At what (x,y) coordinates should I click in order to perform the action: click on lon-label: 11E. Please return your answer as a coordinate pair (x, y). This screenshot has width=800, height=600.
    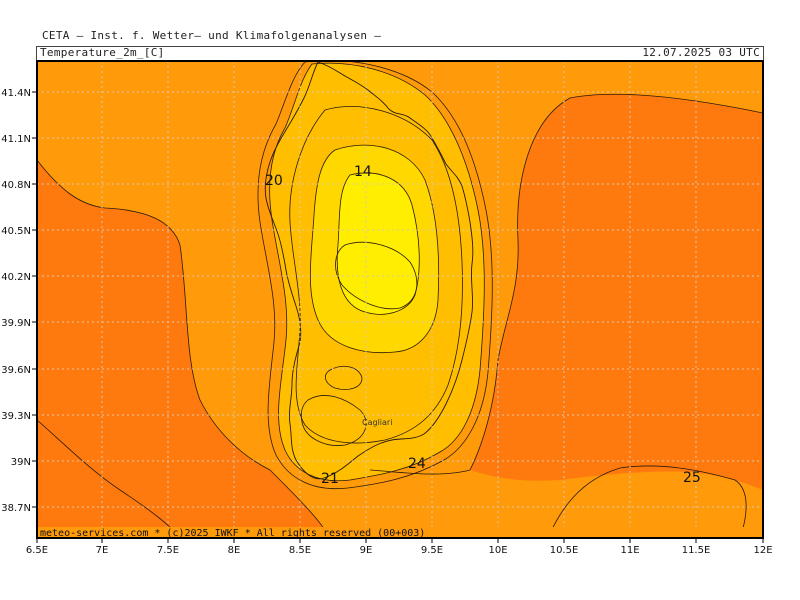
    Looking at the image, I should click on (629, 550).